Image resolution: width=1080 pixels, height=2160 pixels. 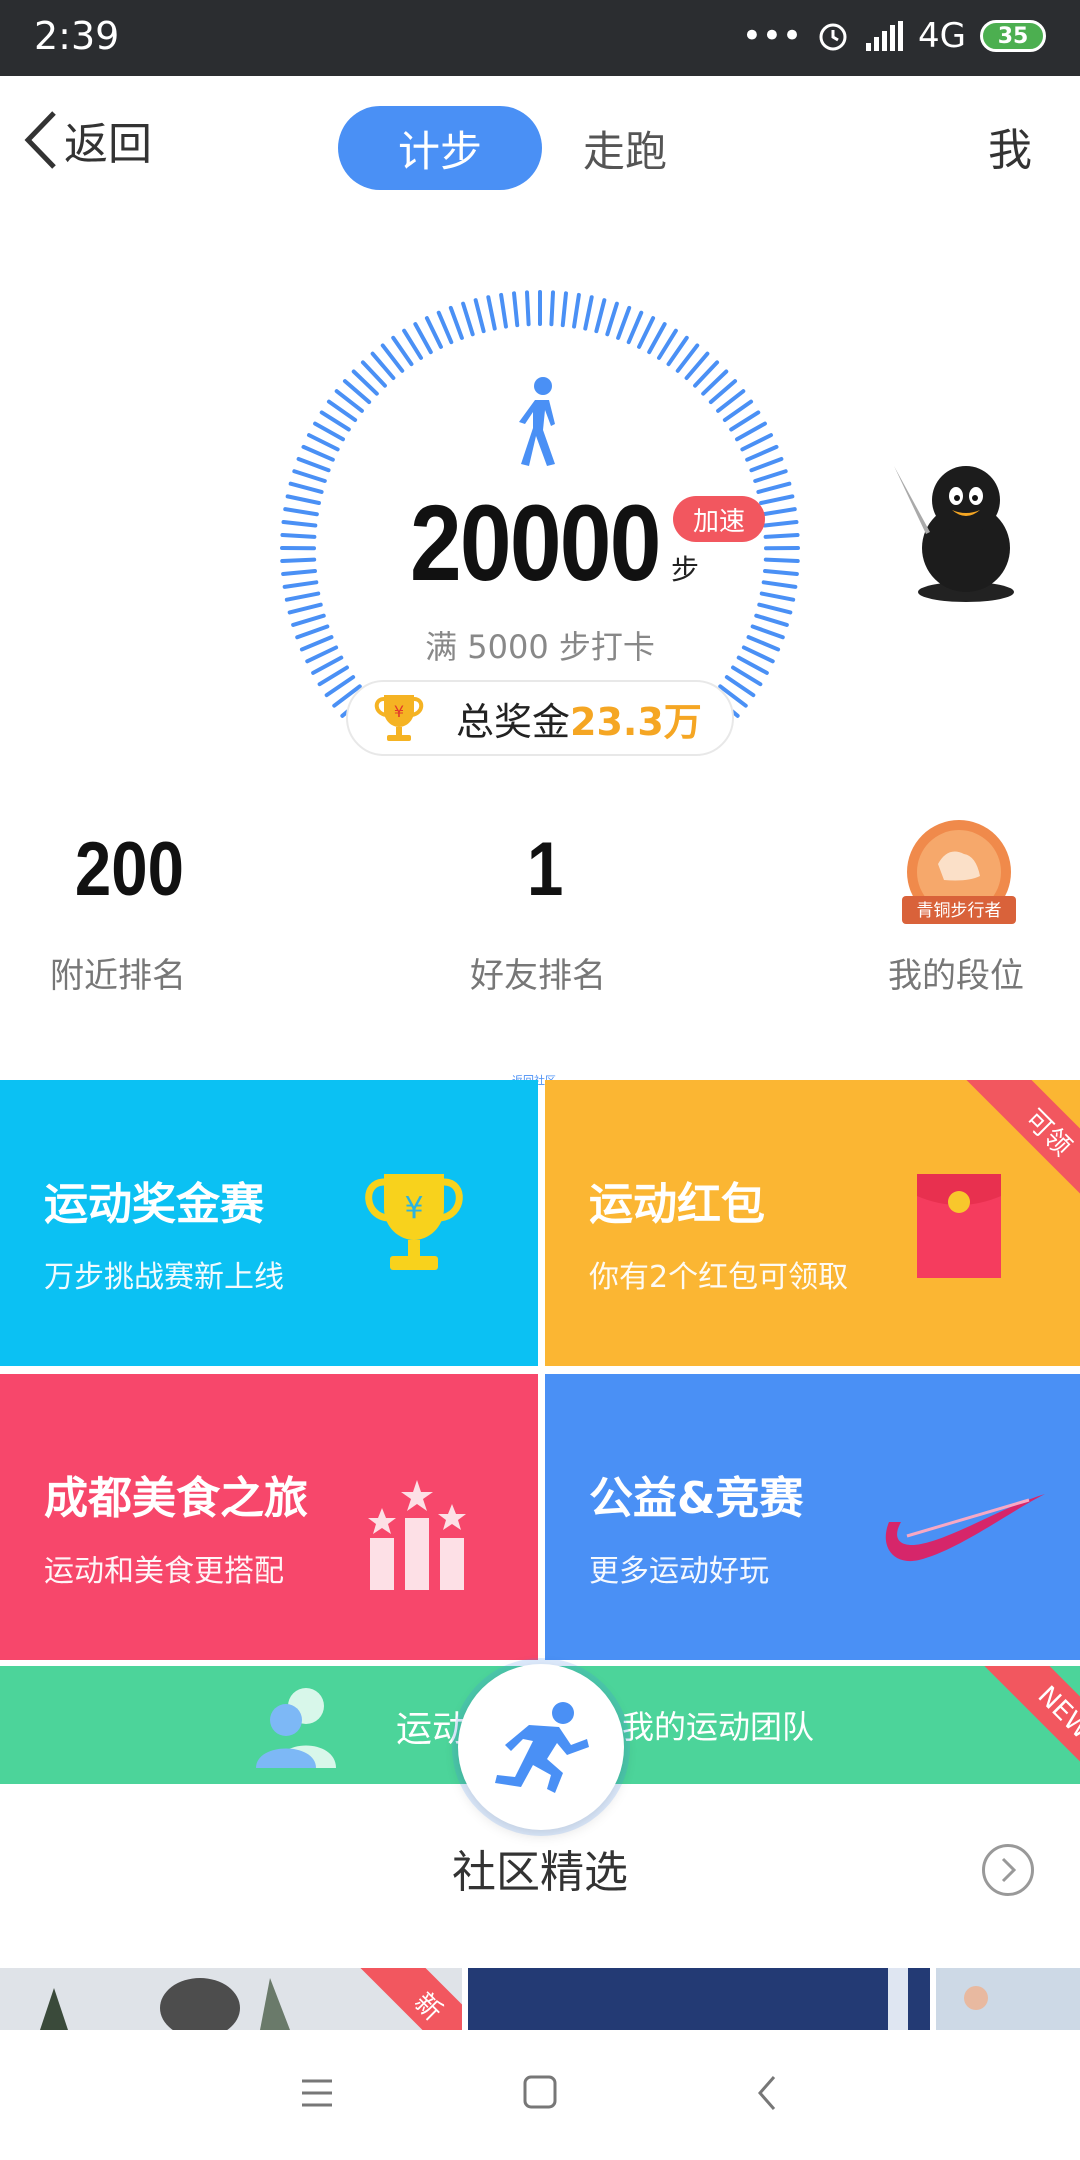 I want to click on back-button: 返回, so click(x=87, y=140).